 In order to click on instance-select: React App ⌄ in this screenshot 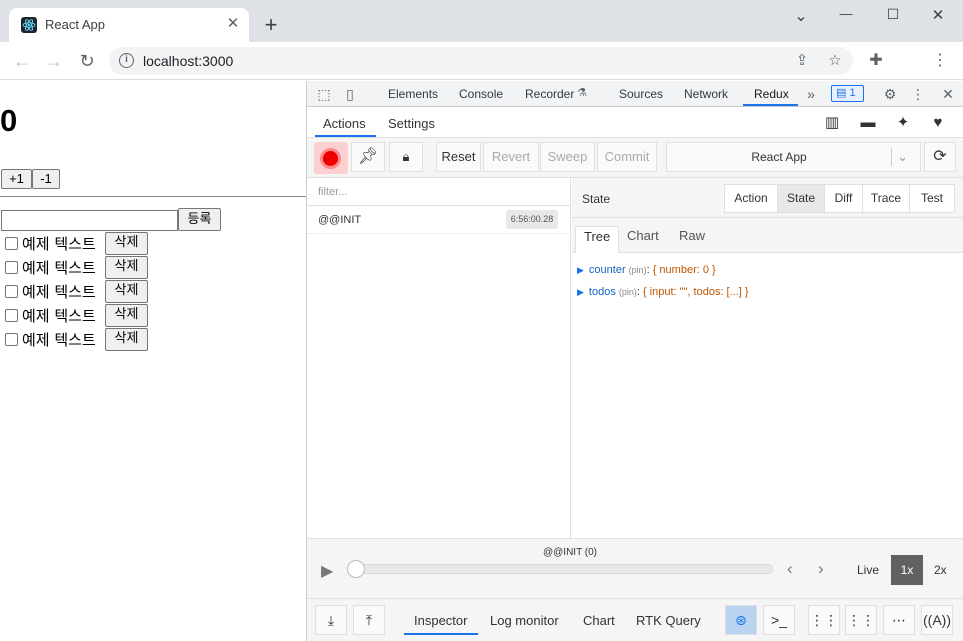, I will do `click(793, 157)`.